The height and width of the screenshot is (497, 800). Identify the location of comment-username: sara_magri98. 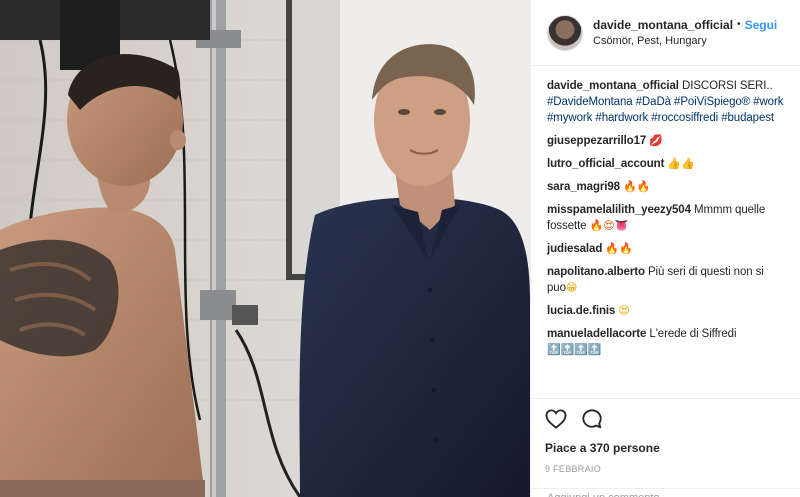
(583, 187).